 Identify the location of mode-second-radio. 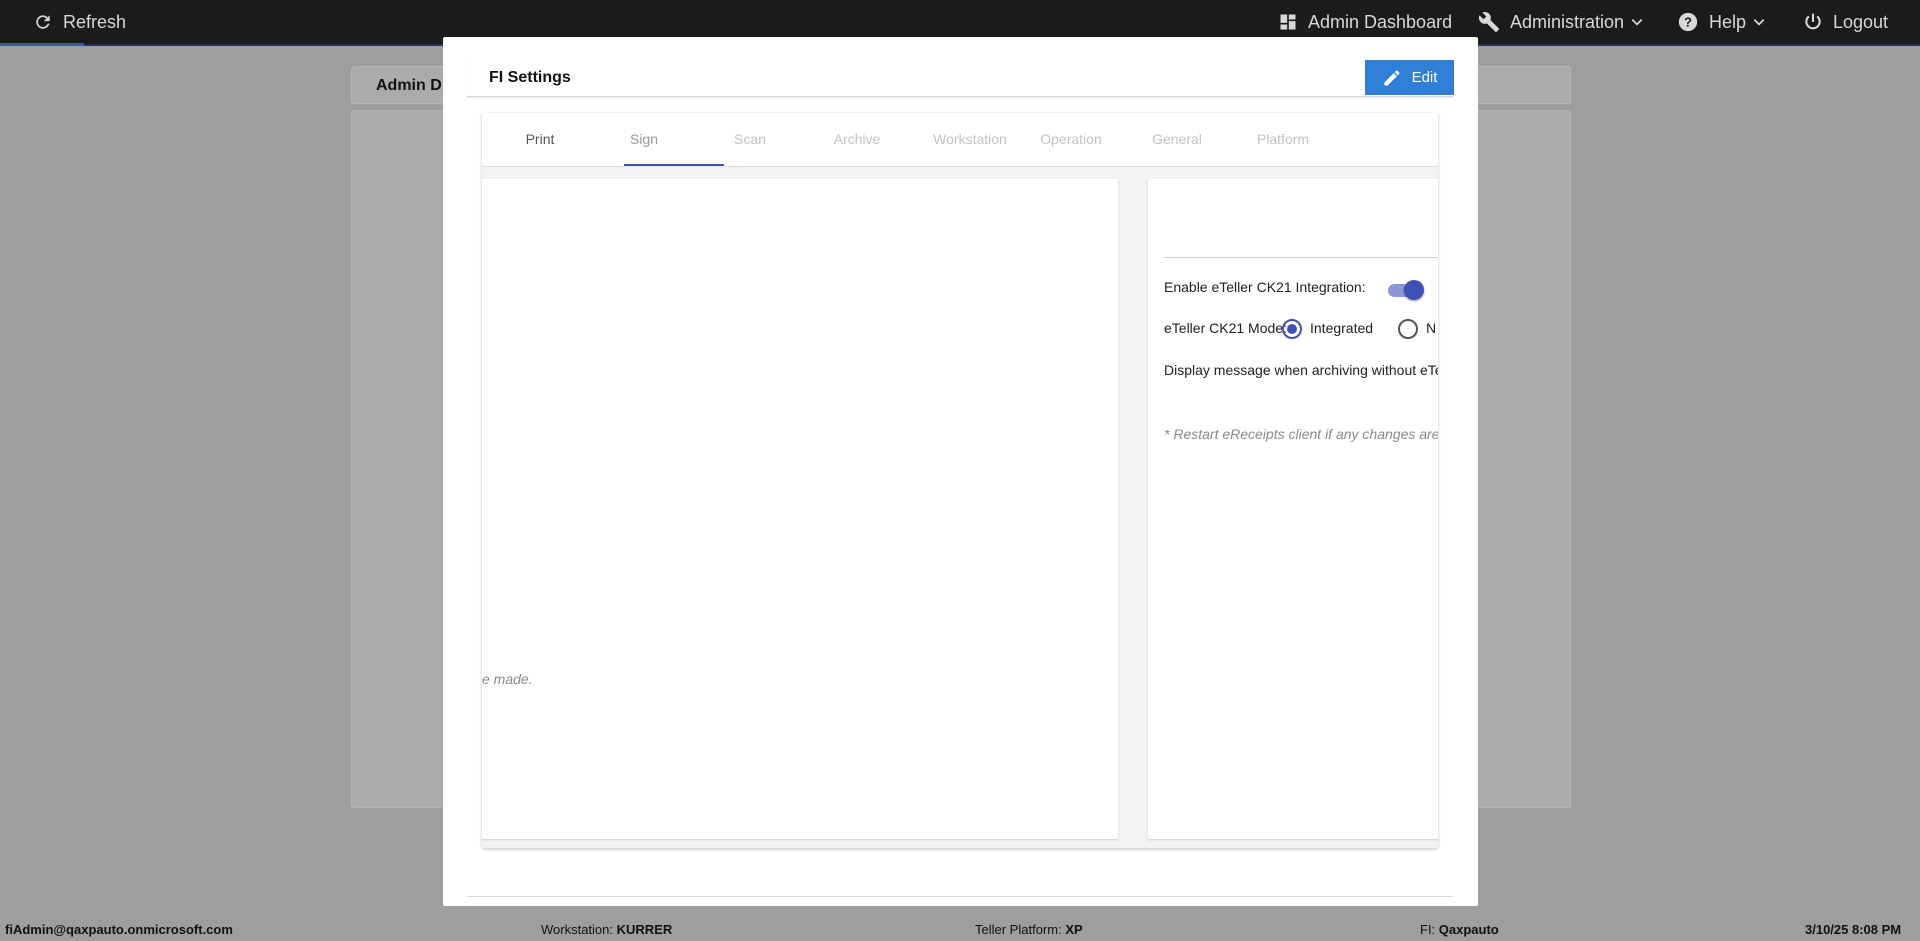
(1408, 329).